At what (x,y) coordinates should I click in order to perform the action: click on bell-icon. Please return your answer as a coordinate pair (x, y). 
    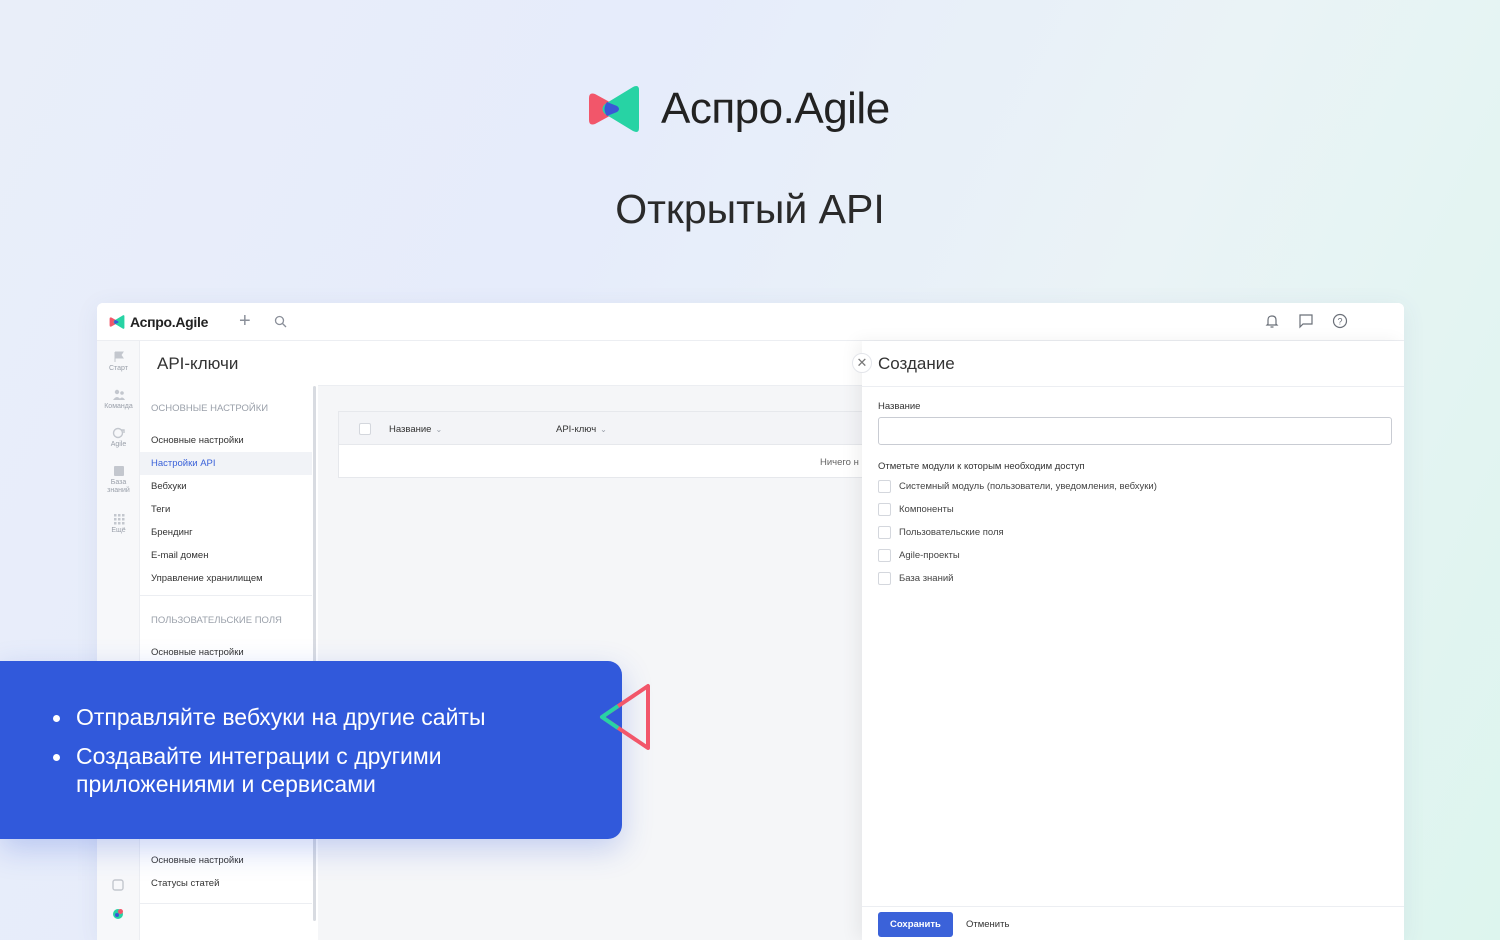
    Looking at the image, I should click on (1272, 321).